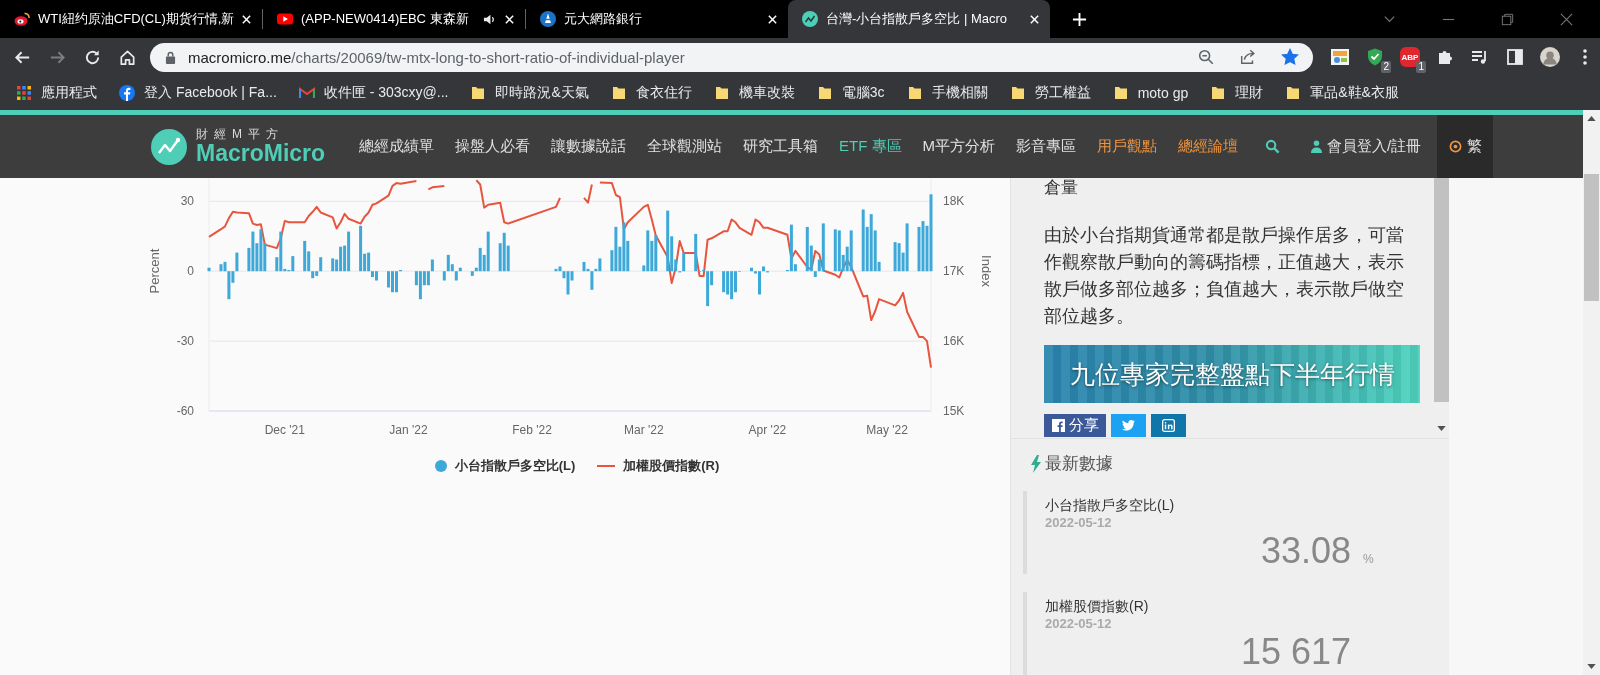 Image resolution: width=1600 pixels, height=675 pixels. Describe the element at coordinates (408, 430) in the screenshot. I see `axis-tick-label: Jan '22` at that location.